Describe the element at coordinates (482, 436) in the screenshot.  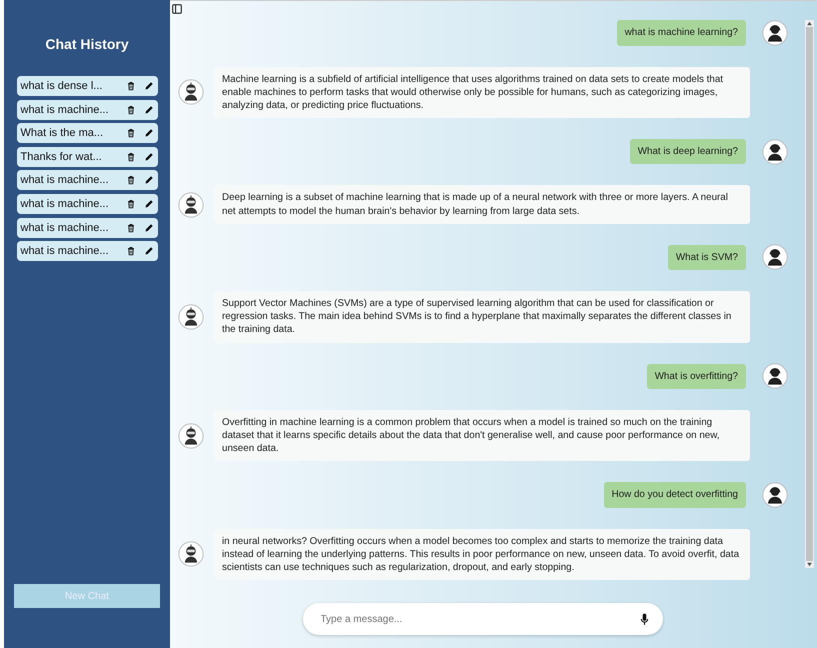
I see `bot-message: Overfitting in machine learning is a common problem that occurs when a model is trained so much on the training dataset that it learns specific details about the data that don't generalise well, and cause poor performance on new, unseen data.` at that location.